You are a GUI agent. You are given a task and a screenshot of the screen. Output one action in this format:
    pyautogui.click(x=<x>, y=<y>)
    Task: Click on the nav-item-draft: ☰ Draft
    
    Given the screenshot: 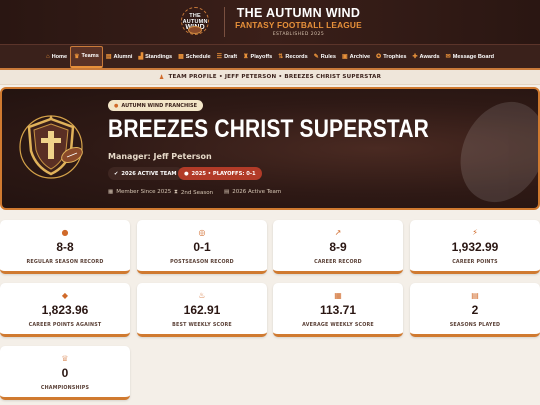 What is the action you would take?
    pyautogui.click(x=227, y=57)
    